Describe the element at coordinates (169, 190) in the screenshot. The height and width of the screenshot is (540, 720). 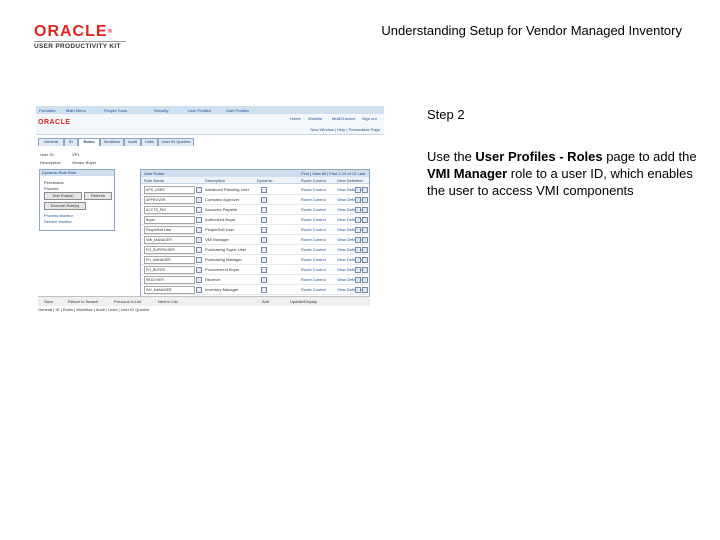
I see `role-name-input: APS_USER` at that location.